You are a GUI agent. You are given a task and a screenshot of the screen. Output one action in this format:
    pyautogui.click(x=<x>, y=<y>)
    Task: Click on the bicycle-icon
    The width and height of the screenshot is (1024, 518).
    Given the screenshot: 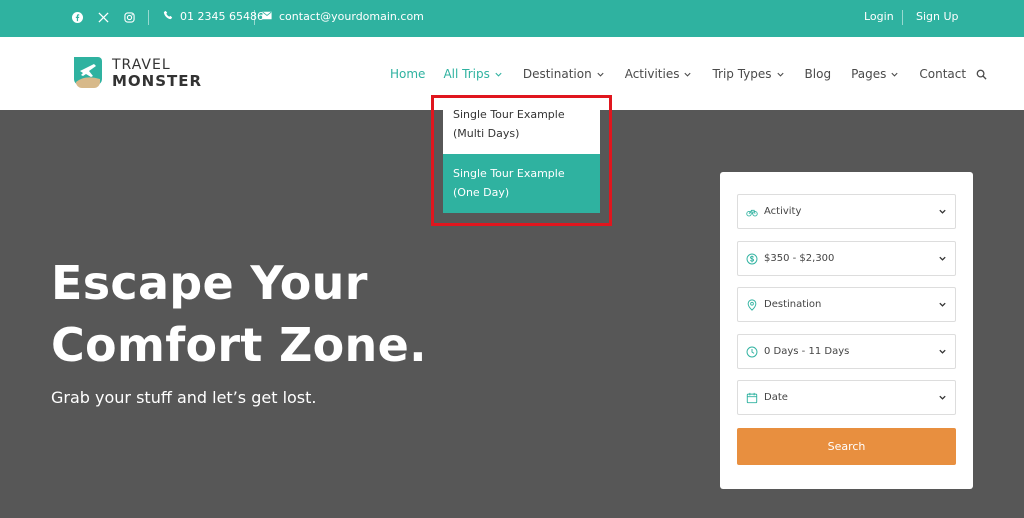 What is the action you would take?
    pyautogui.click(x=752, y=212)
    